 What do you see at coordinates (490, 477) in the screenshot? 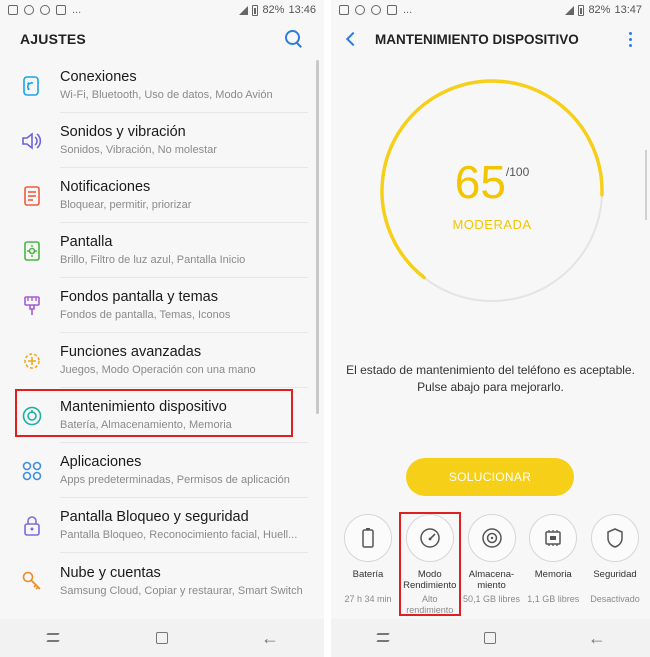
I see `solucionar-button: SOLUCIONAR` at bounding box center [490, 477].